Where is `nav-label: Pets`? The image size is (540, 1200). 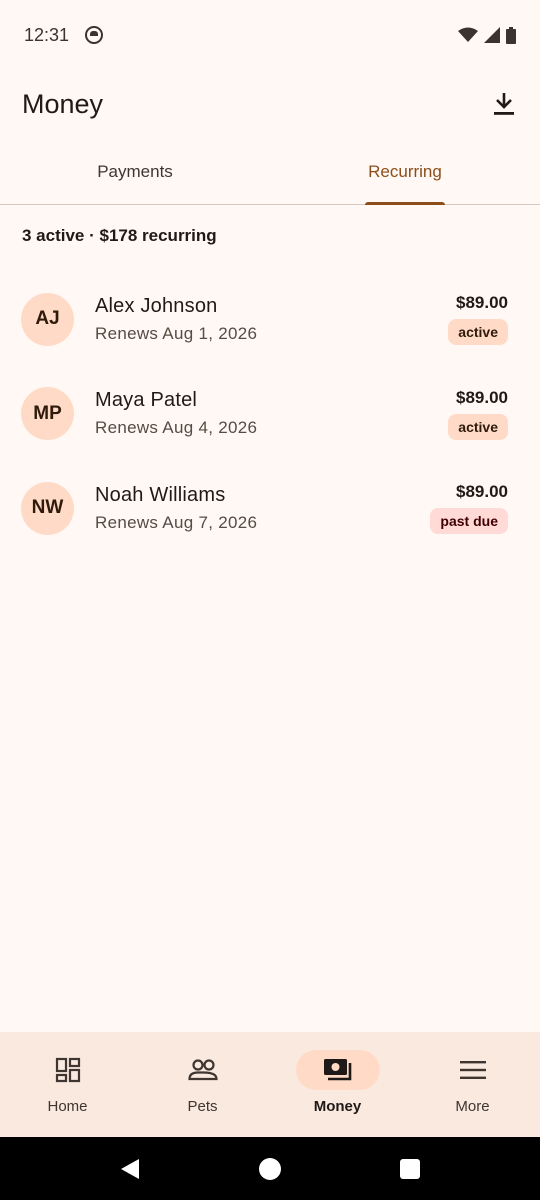
nav-label: Pets is located at coordinates (202, 1106).